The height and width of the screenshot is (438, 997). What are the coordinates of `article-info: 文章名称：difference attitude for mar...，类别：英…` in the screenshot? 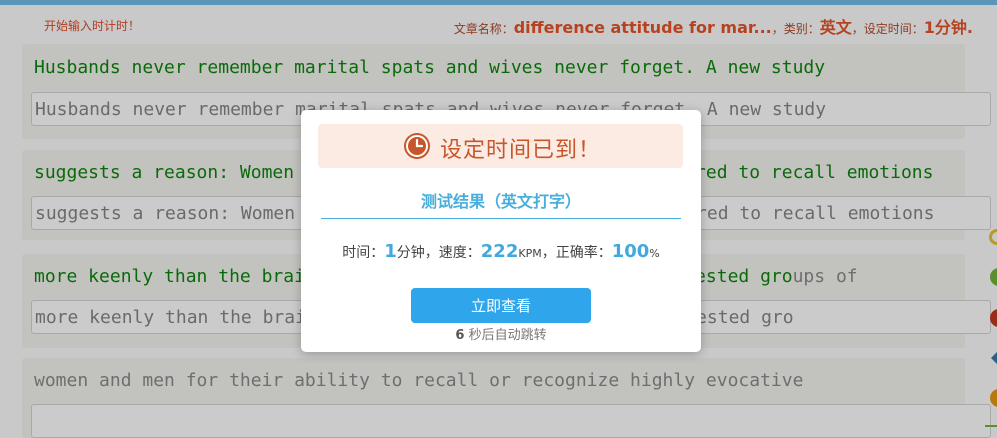 It's located at (713, 26).